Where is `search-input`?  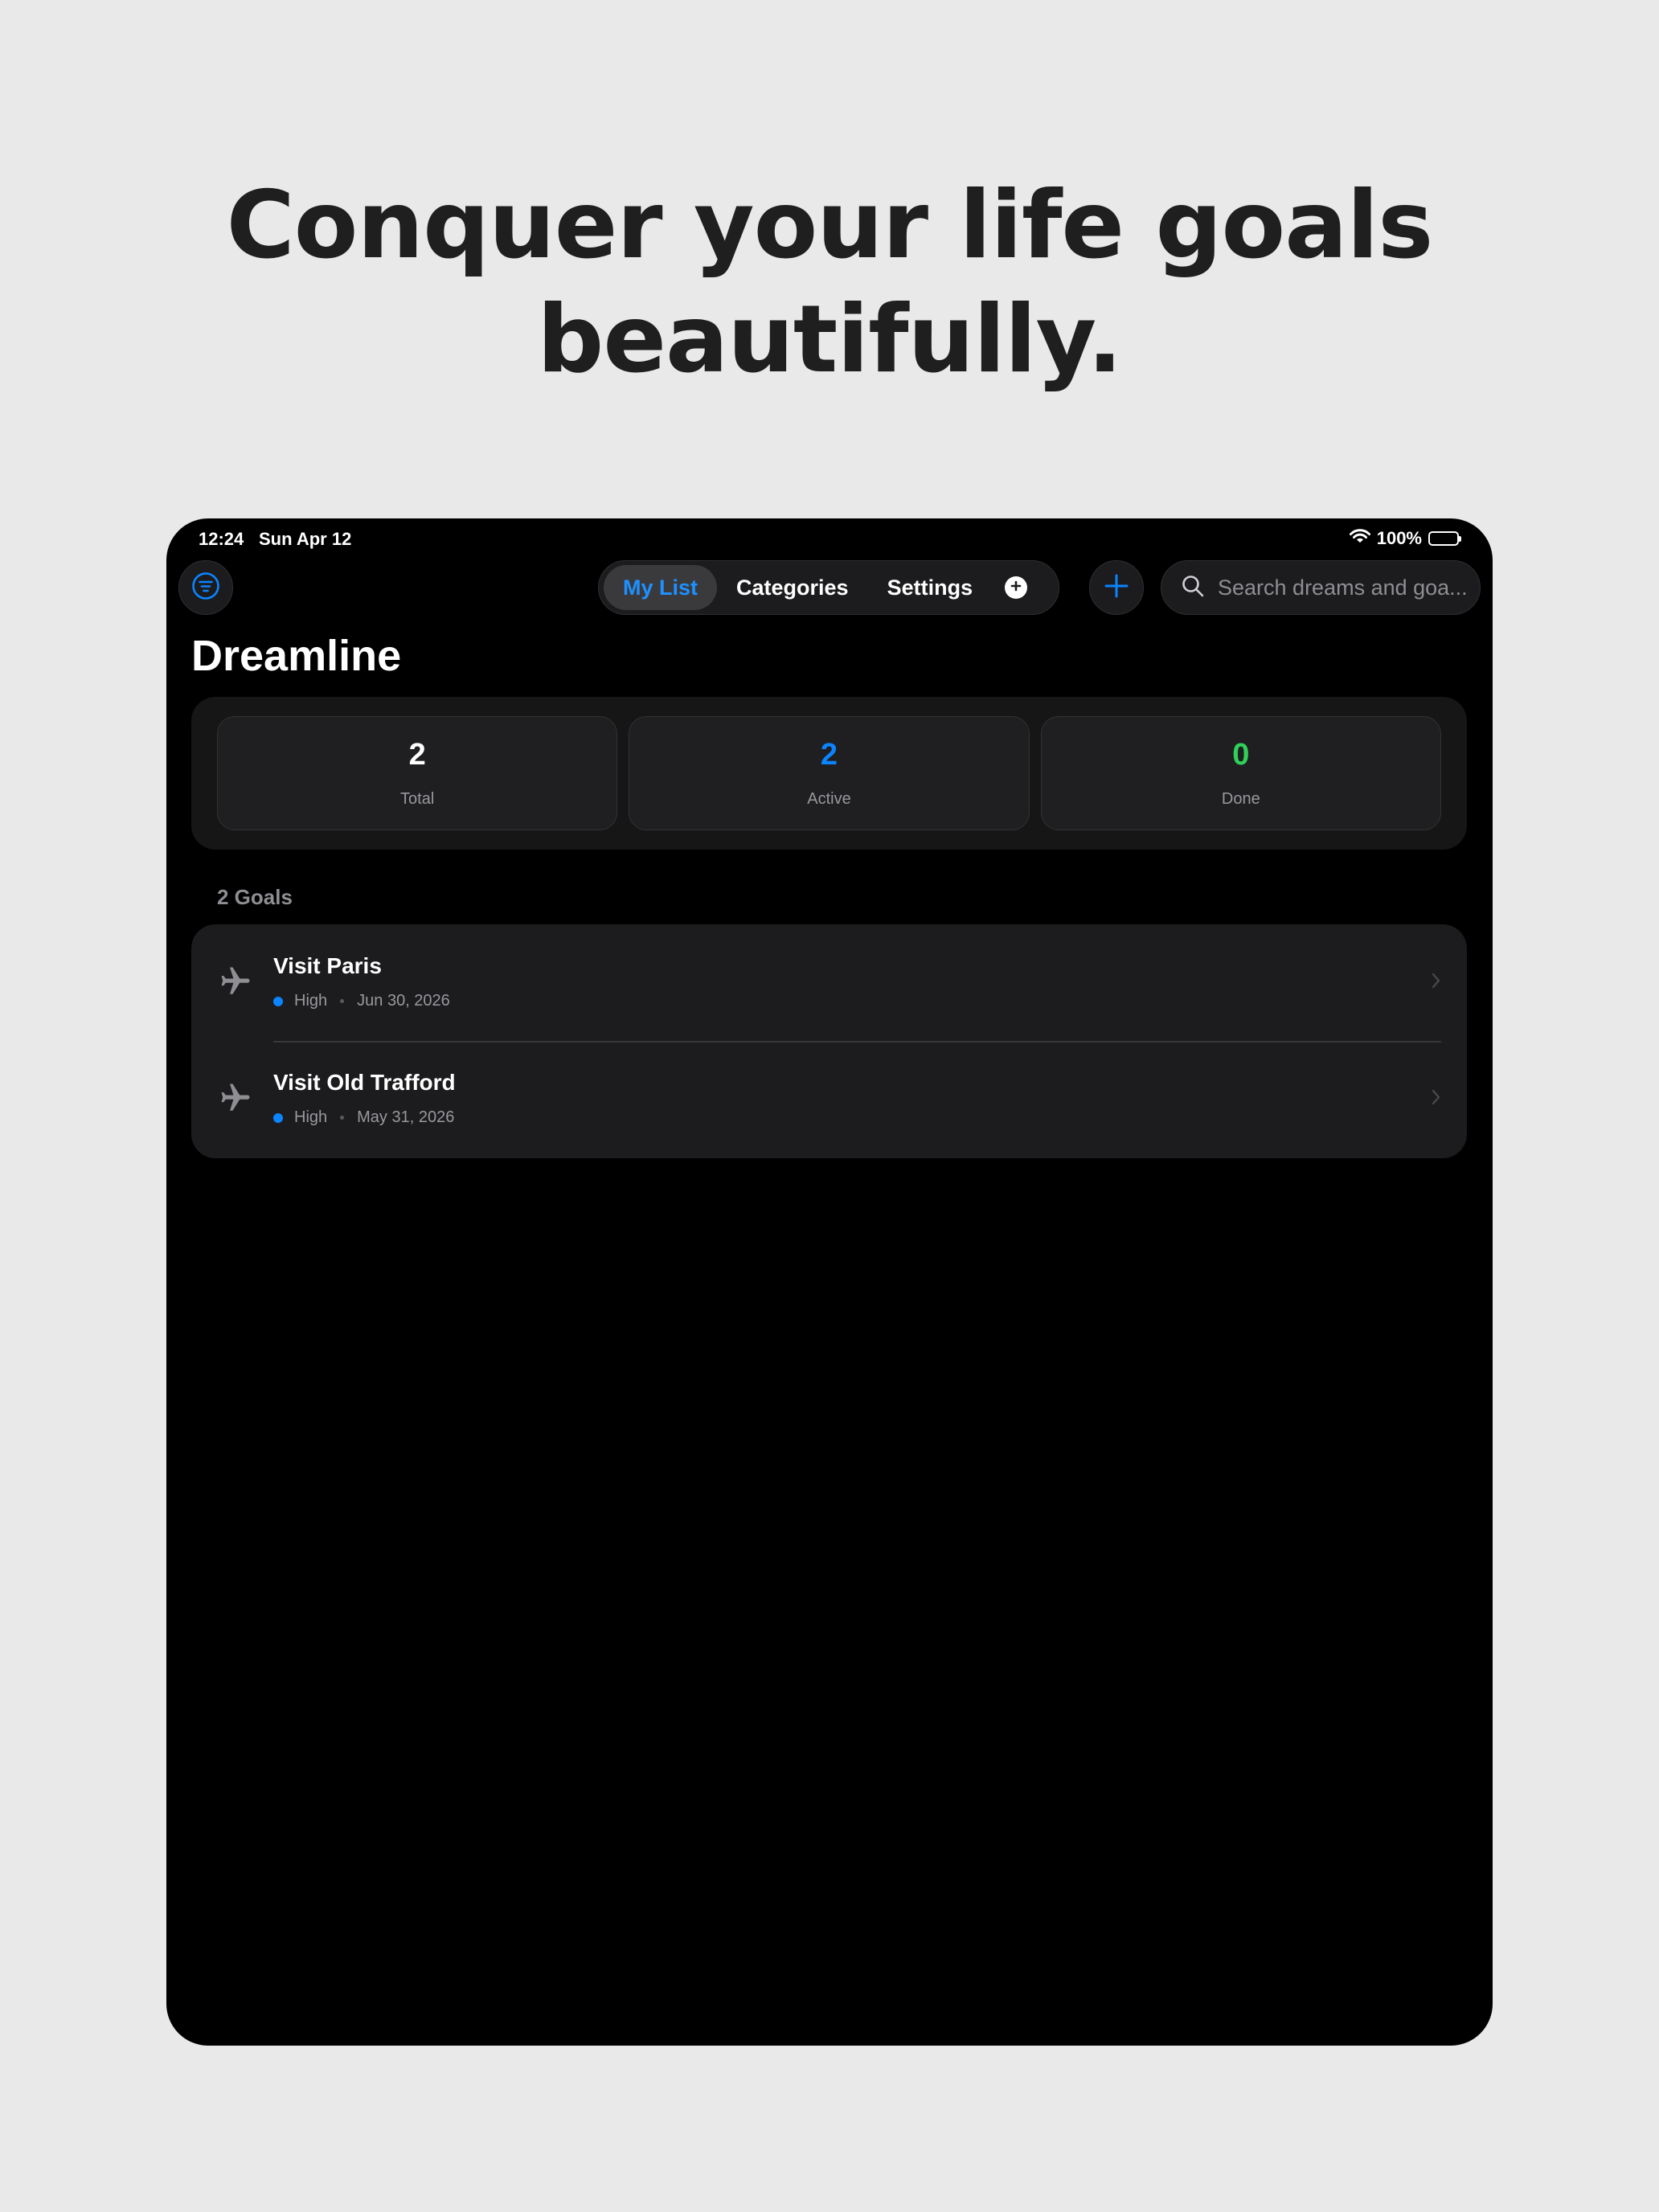
search-input is located at coordinates (1346, 587).